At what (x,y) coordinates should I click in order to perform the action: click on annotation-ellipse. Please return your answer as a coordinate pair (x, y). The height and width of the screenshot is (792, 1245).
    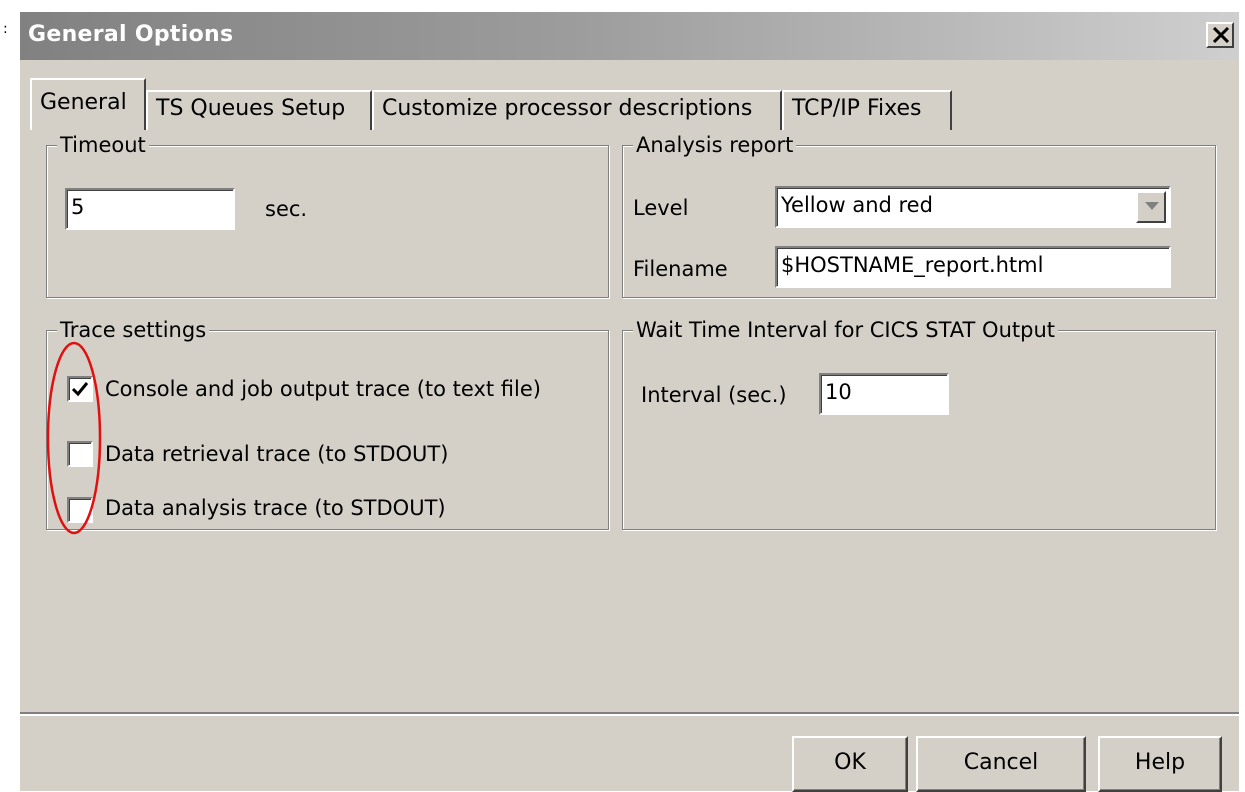
    Looking at the image, I should click on (74, 438).